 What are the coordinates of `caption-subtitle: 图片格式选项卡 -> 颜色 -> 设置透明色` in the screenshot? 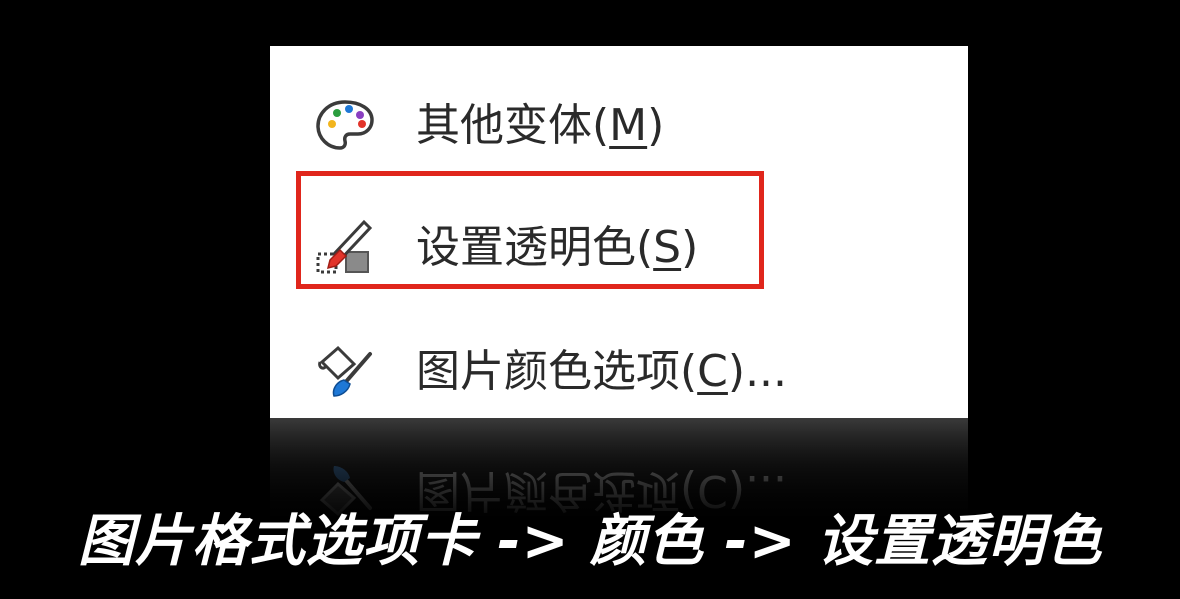 It's located at (590, 541).